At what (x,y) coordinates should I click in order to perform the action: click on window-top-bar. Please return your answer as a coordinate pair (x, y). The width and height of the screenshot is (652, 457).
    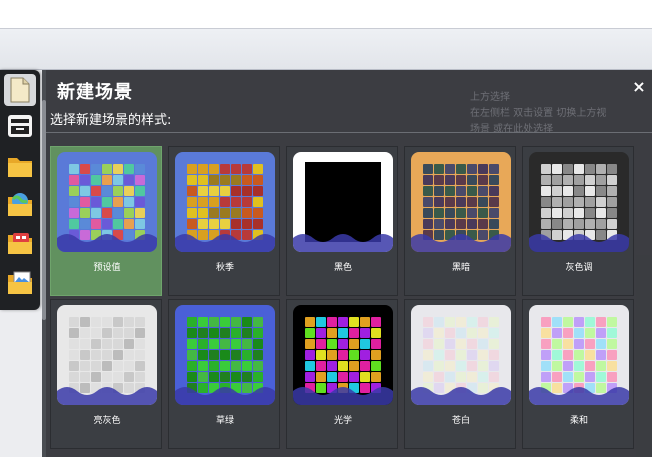
    Looking at the image, I should click on (326, 14).